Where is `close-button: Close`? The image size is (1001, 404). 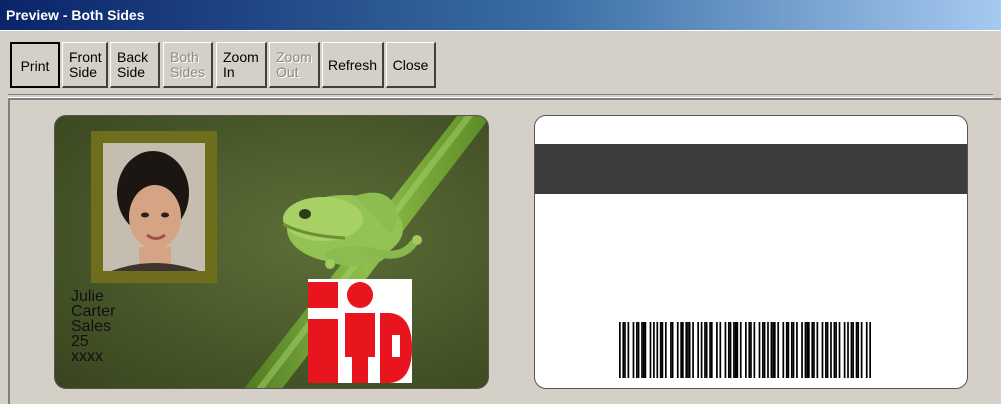 close-button: Close is located at coordinates (411, 65).